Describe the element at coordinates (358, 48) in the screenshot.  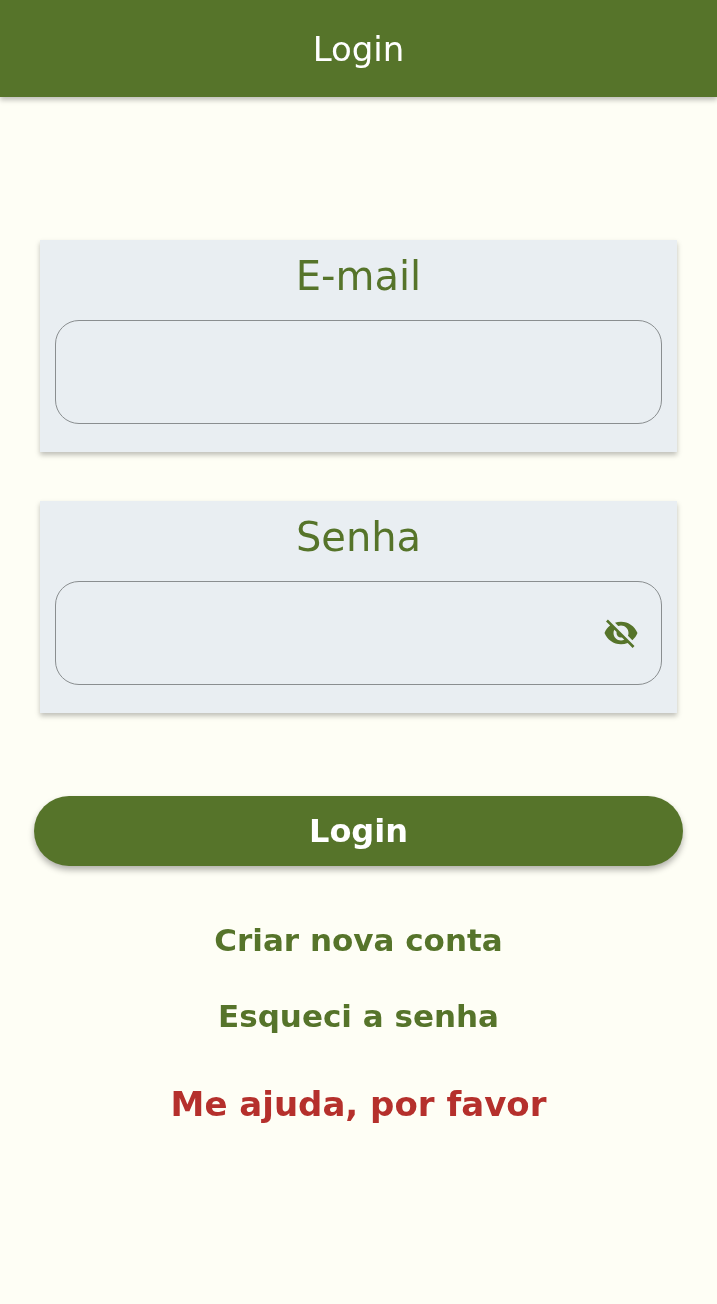
I see `app-bar-title: Login` at that location.